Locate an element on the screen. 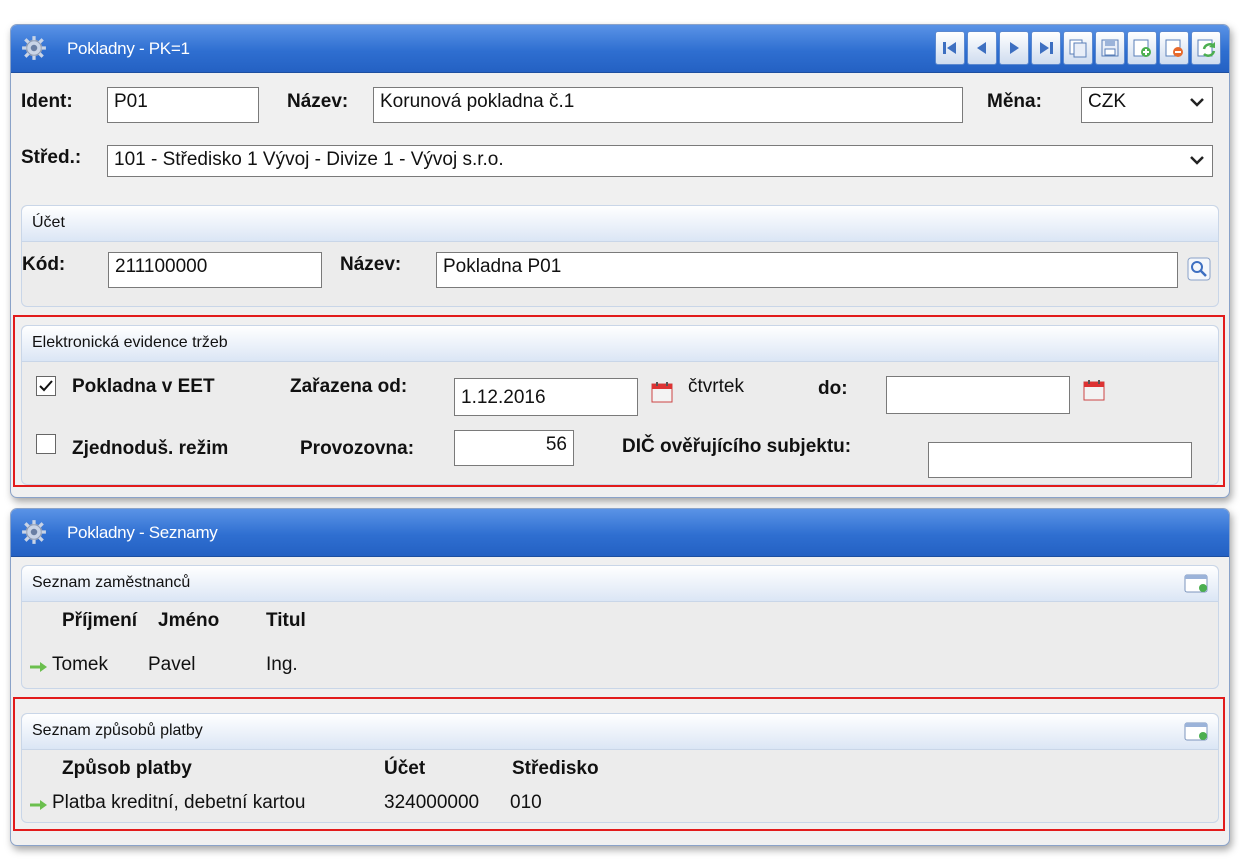 The height and width of the screenshot is (860, 1240). account-nazev-label: Název: is located at coordinates (371, 264).